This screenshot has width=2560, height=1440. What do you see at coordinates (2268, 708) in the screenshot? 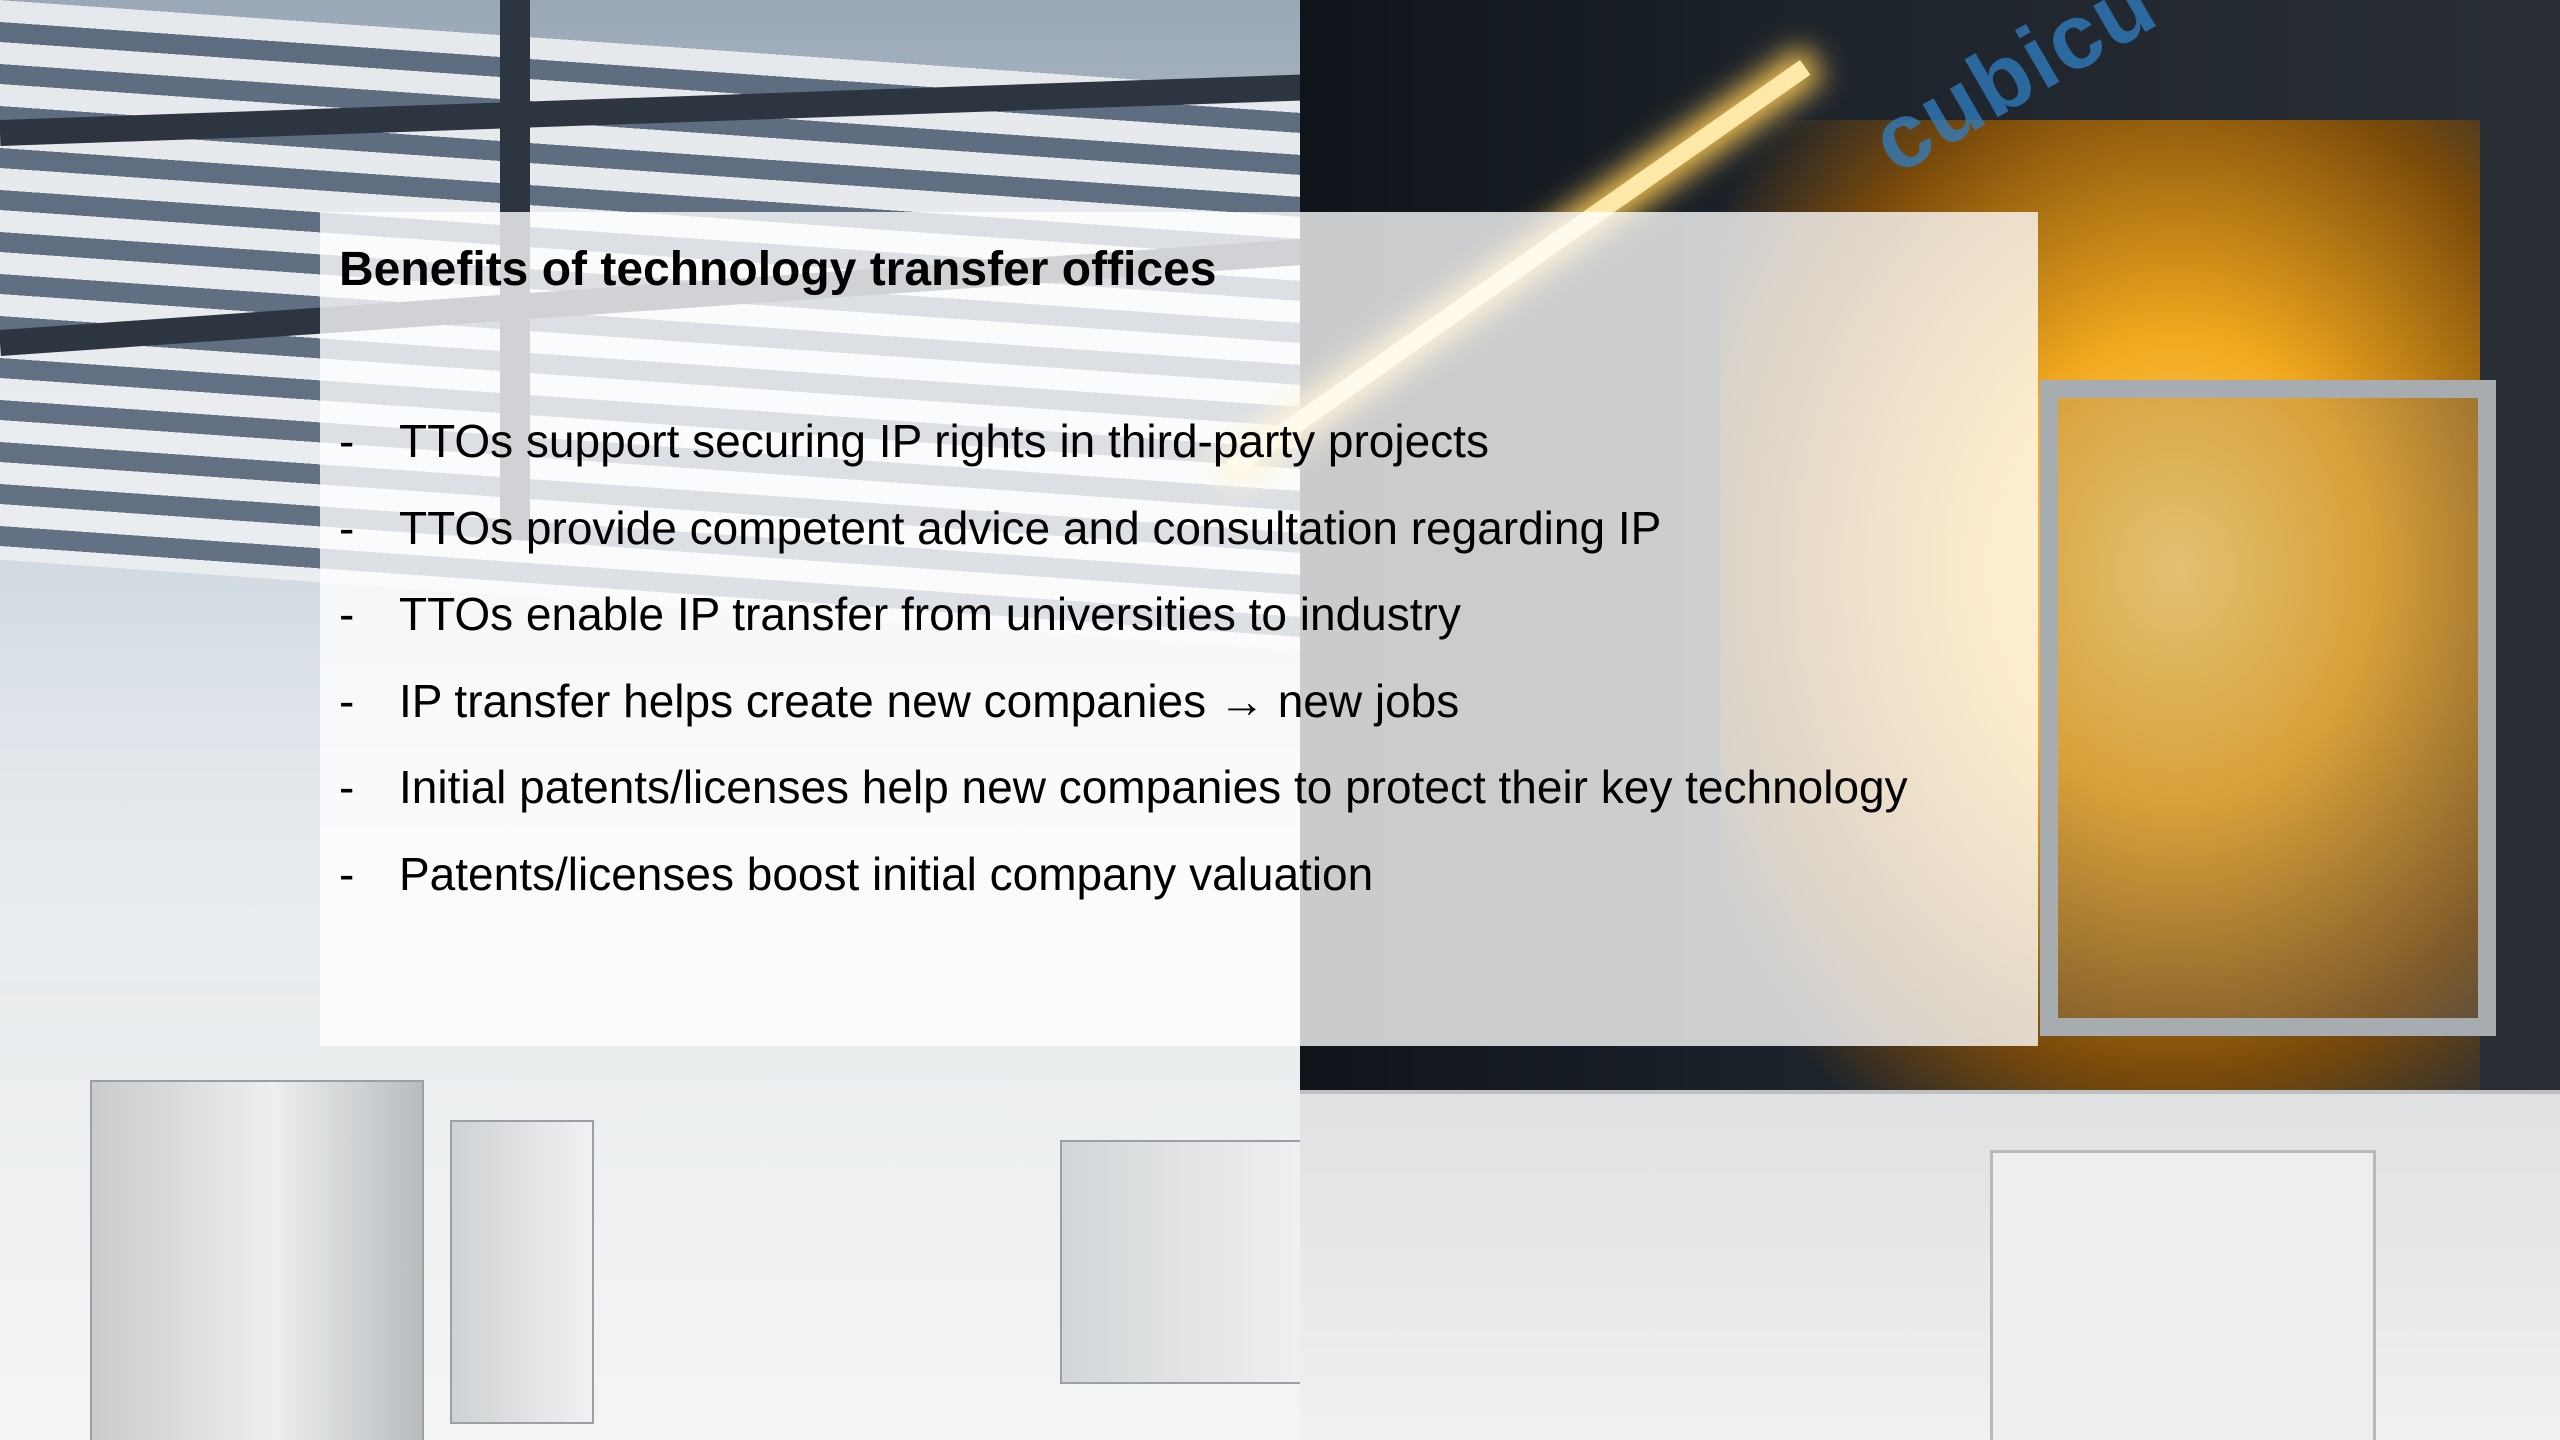
I see `machine-frame` at bounding box center [2268, 708].